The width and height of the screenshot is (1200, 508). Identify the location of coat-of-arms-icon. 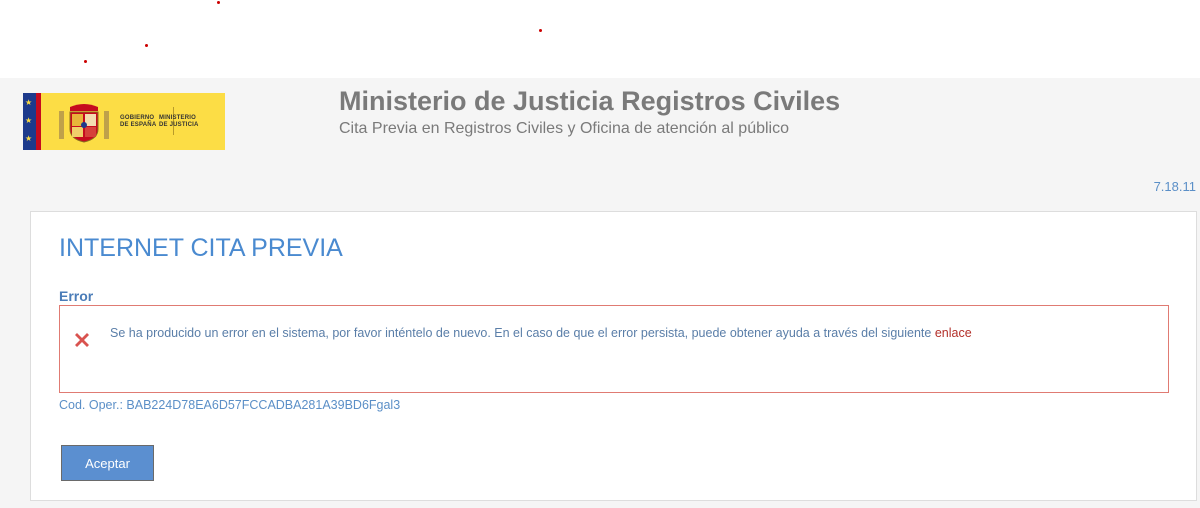
(84, 123).